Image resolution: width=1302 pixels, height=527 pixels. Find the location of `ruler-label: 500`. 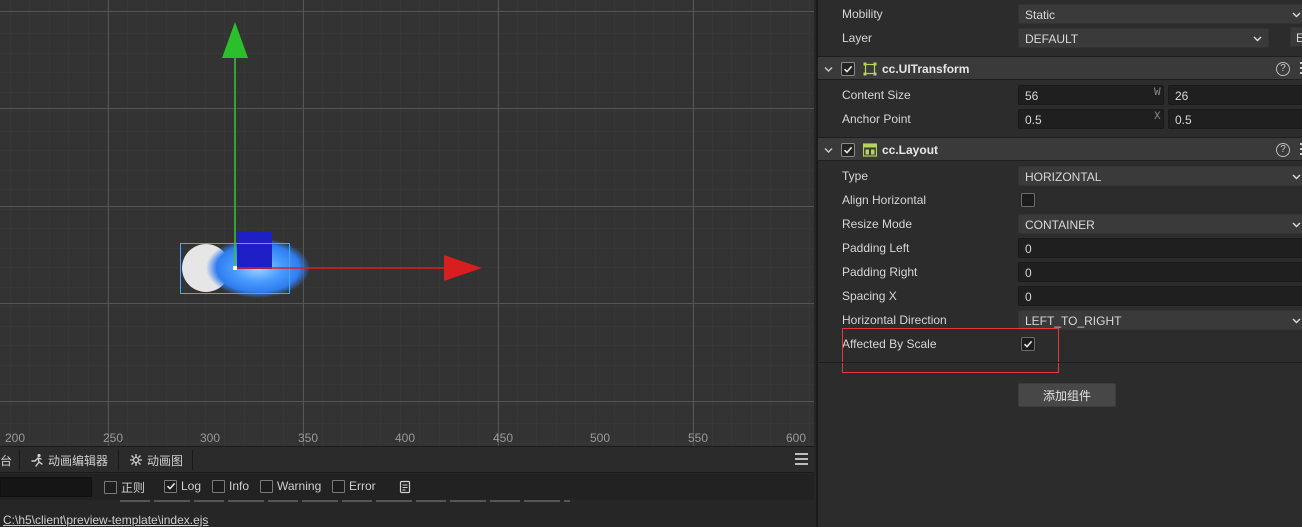

ruler-label: 500 is located at coordinates (600, 438).